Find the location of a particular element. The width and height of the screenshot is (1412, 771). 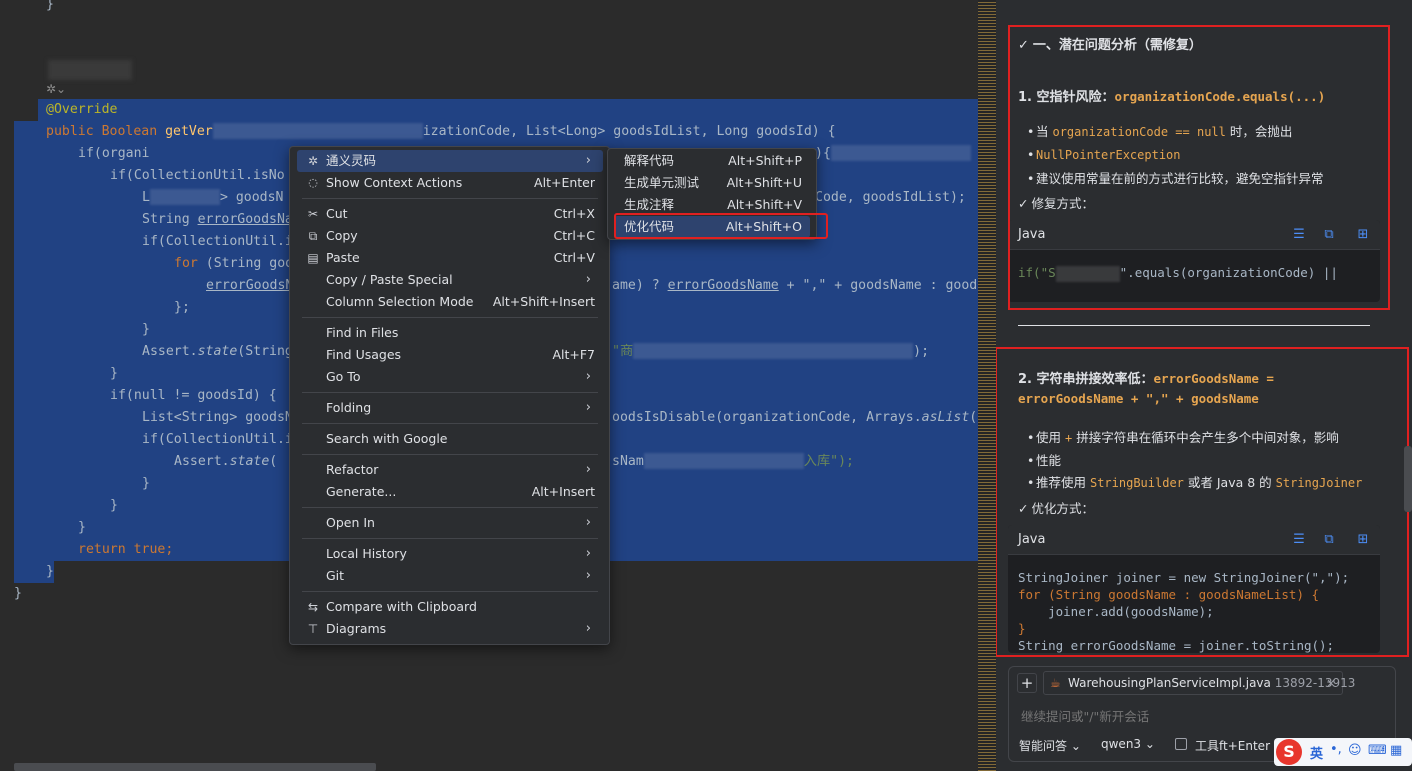

menu-item-copy: ⧉ Copy Ctrl+C is located at coordinates (450, 236).